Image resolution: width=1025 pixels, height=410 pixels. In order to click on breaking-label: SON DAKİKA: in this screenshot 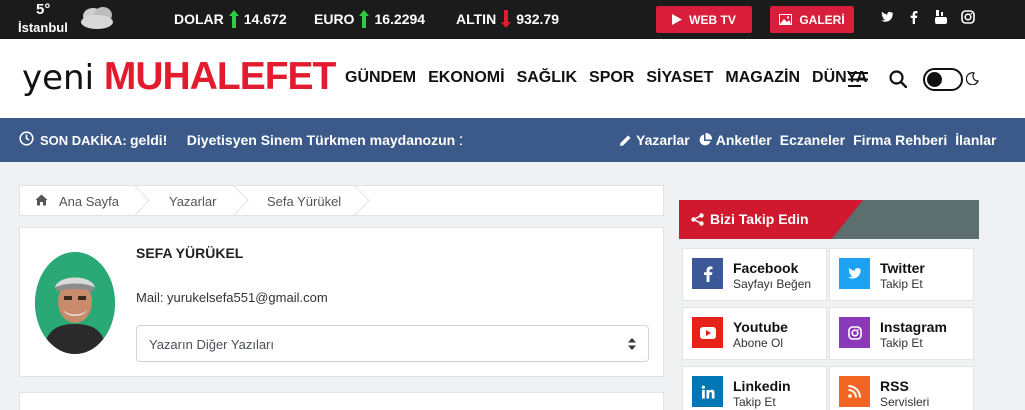, I will do `click(83, 140)`.